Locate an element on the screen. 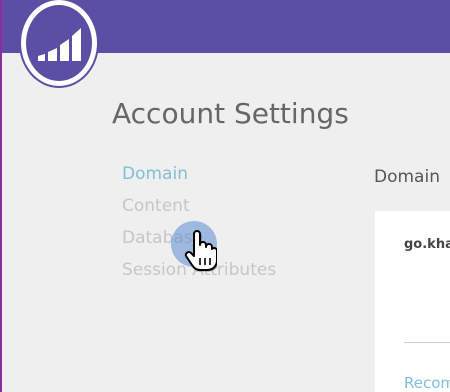 Image resolution: width=450 pixels, height=392 pixels. marketo-bars-logo-icon is located at coordinates (59, 44).